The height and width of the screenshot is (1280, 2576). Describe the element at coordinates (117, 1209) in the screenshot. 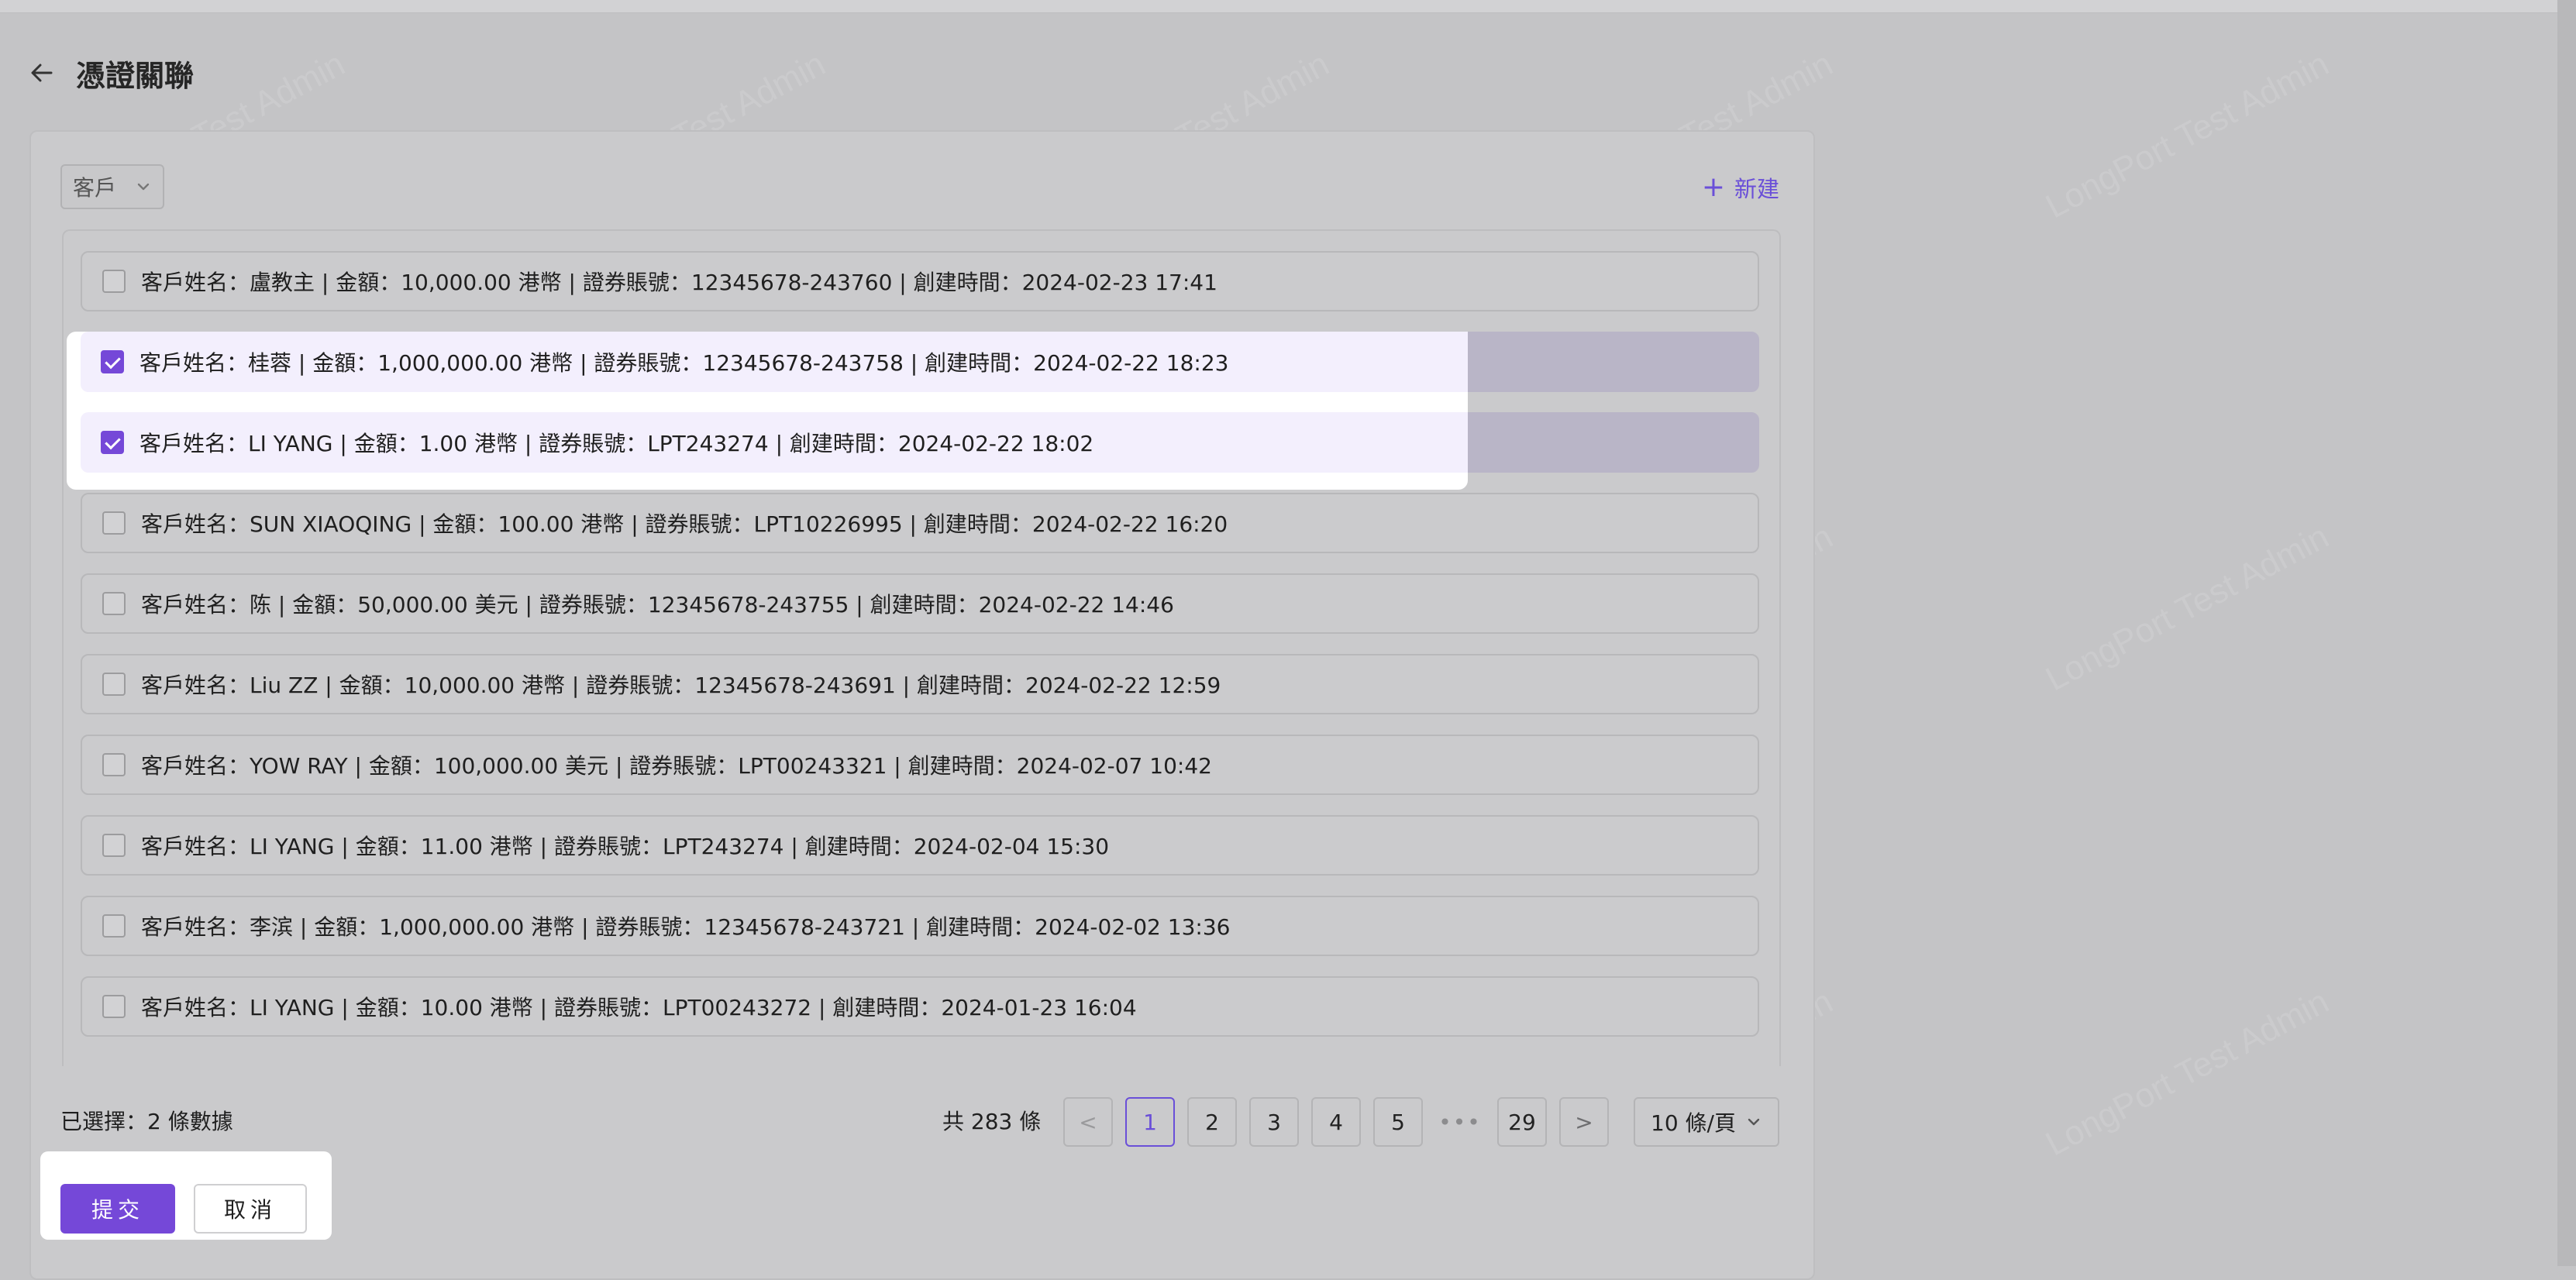

I see `submit-button: 提交` at that location.